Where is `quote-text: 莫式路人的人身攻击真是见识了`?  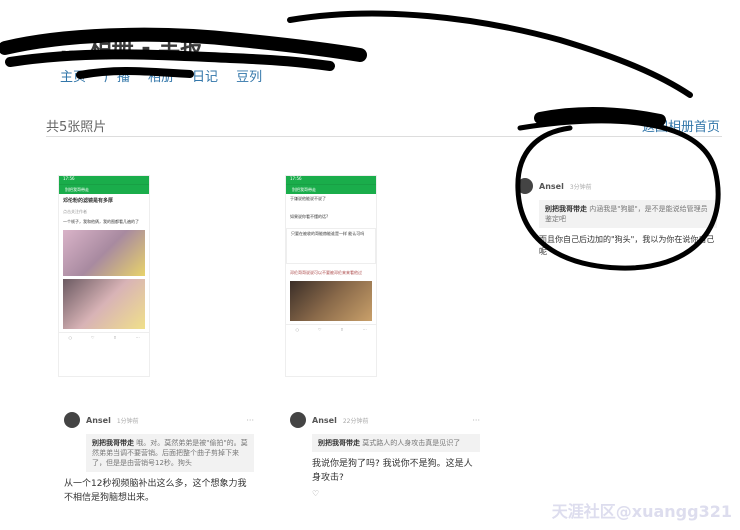 quote-text: 莫式路人的人身攻击真是见识了 is located at coordinates (411, 443).